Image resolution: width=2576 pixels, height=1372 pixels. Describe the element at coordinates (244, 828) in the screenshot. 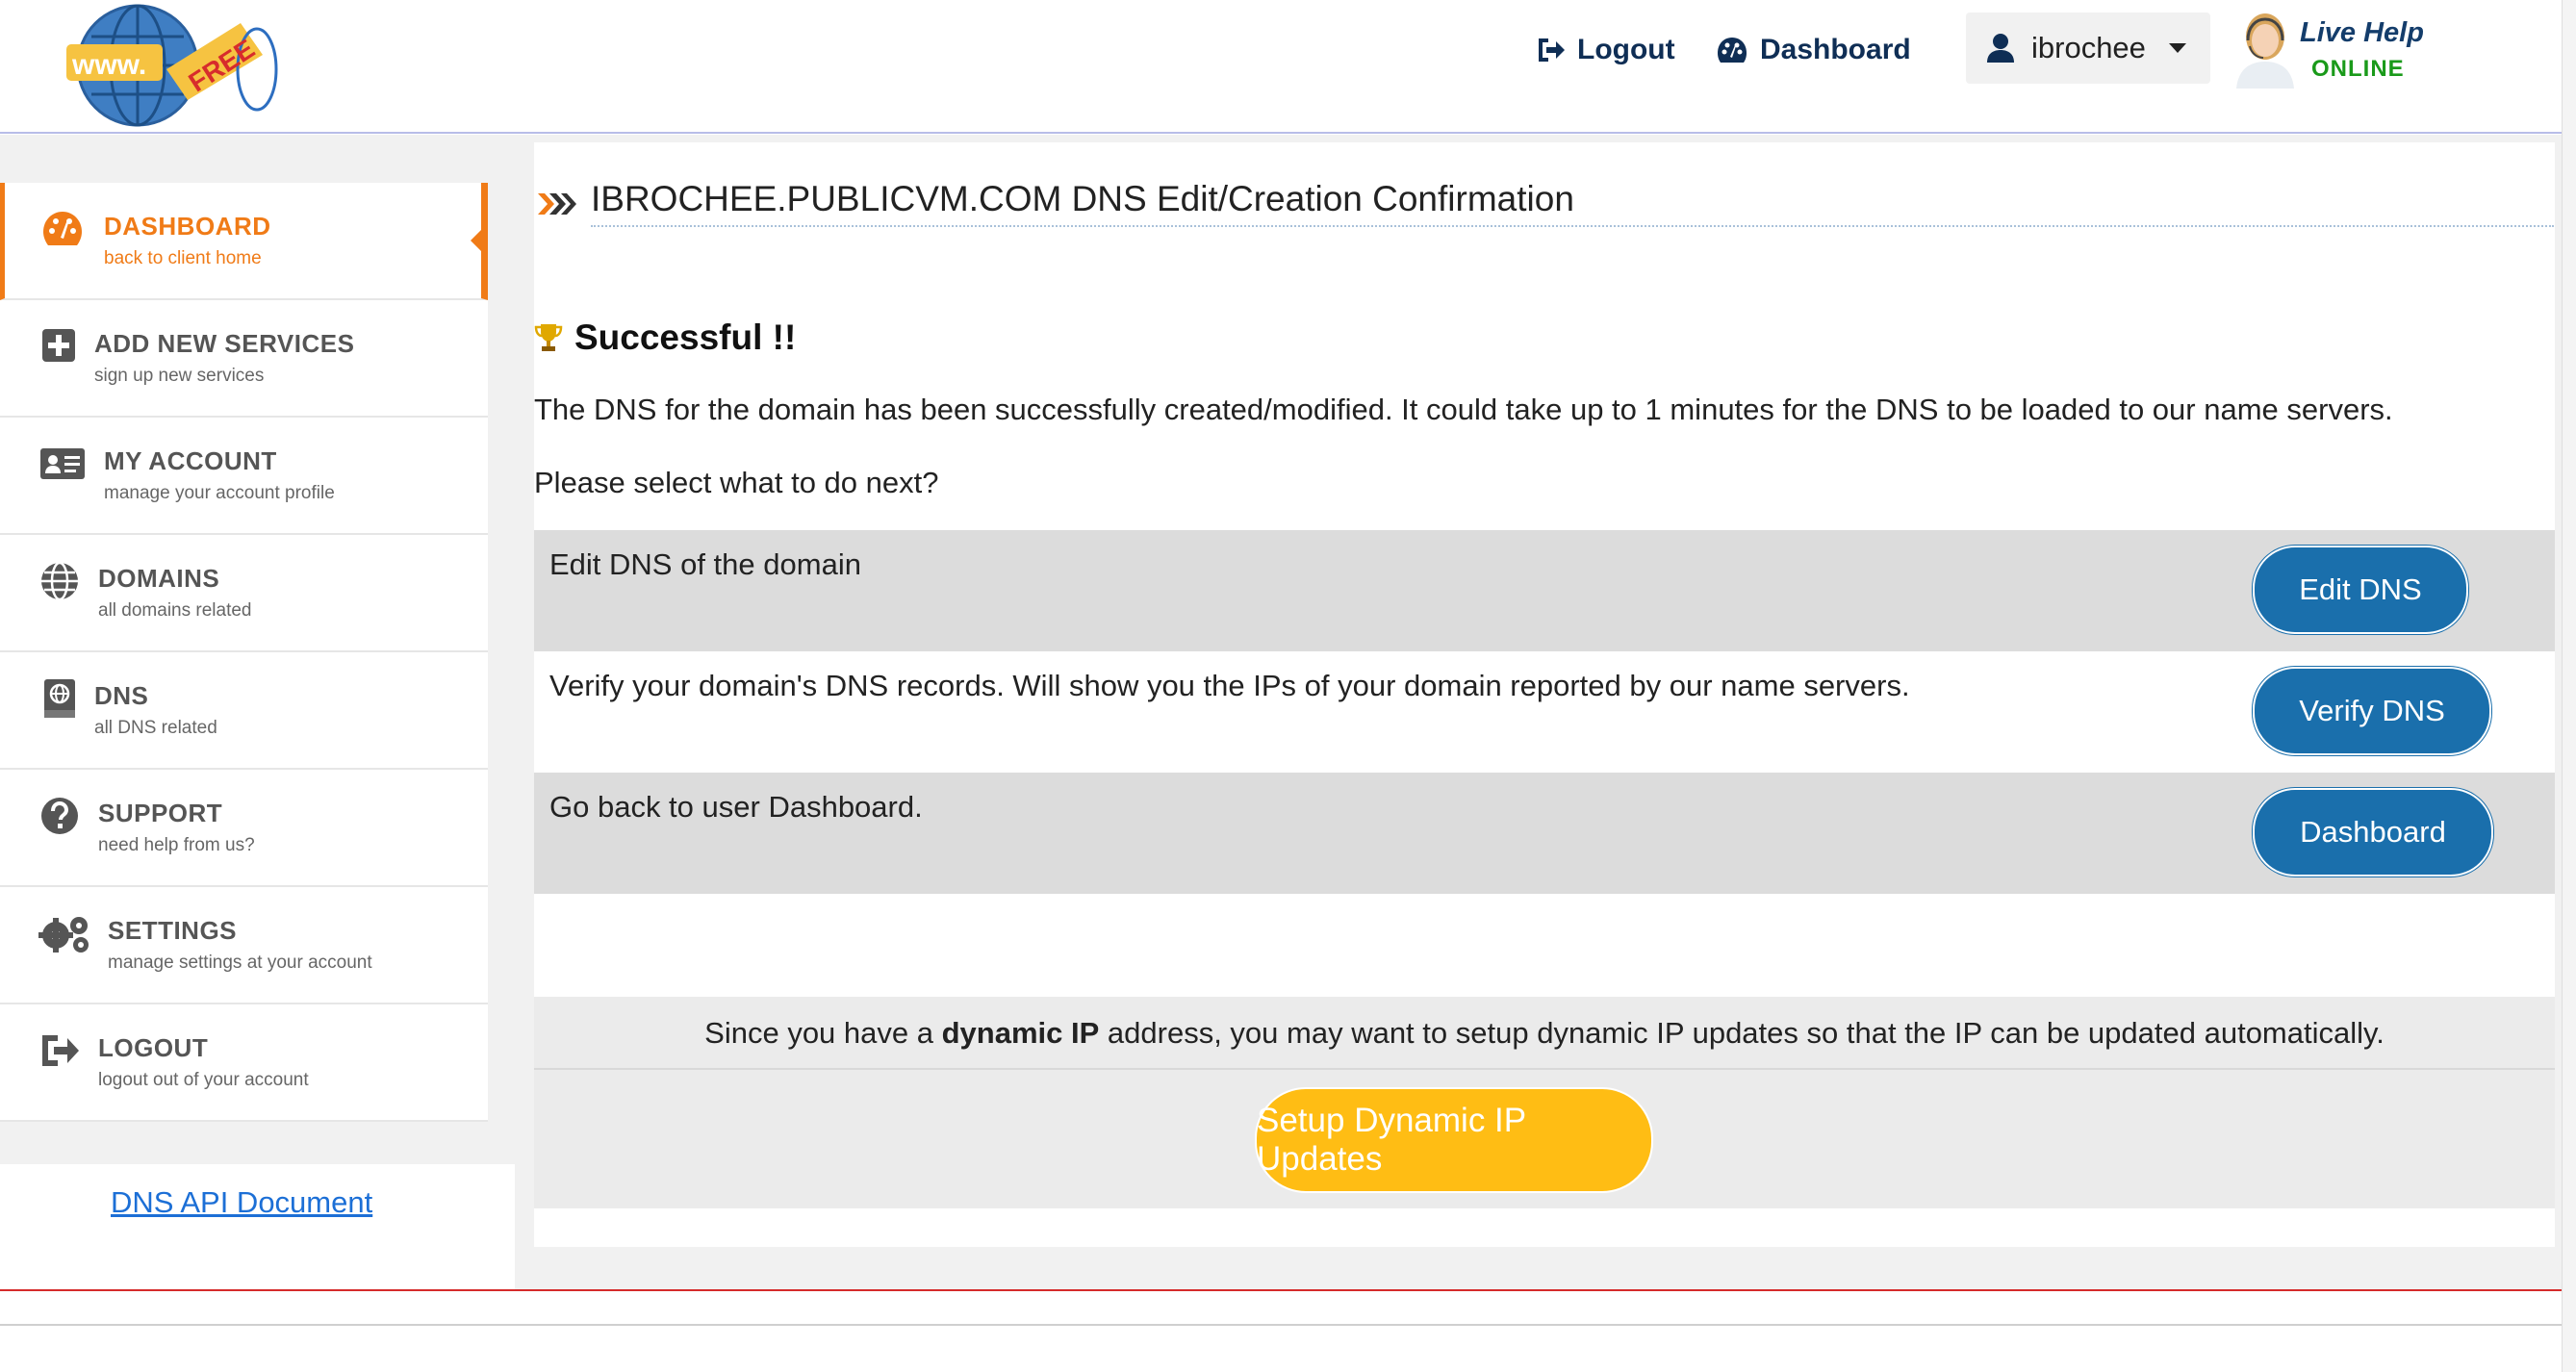

I see `sidebar-item-support: SUPPORT need help from us?` at that location.